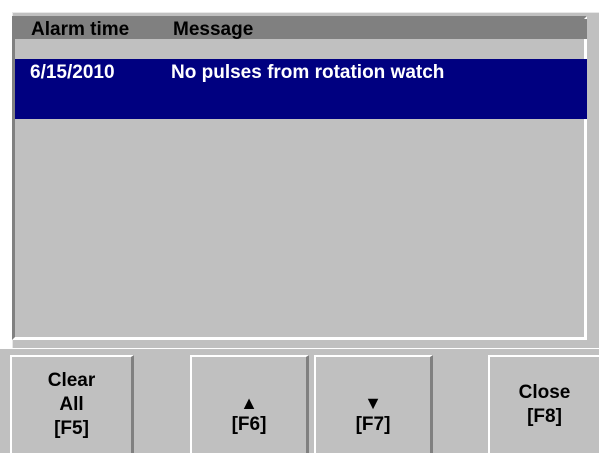 This screenshot has width=599, height=453. I want to click on scroll-up-button: ▲ [F6], so click(249, 404).